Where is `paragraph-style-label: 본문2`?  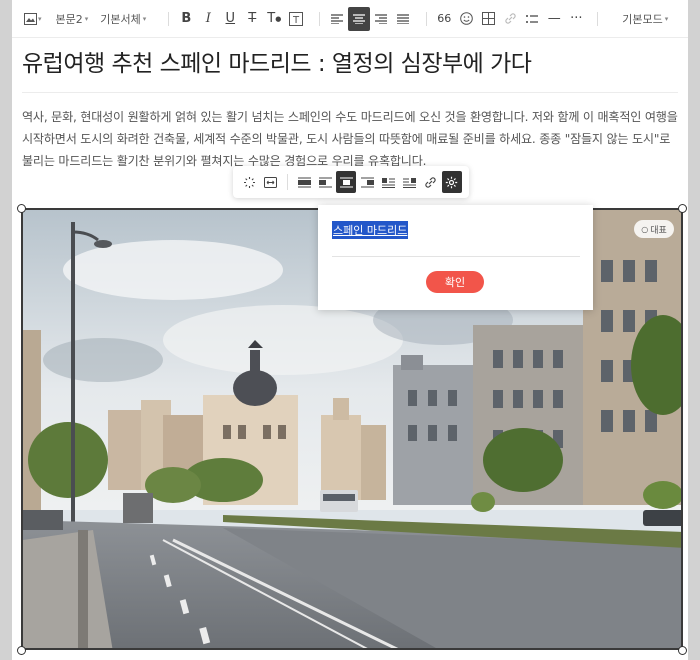
paragraph-style-label: 본문2 is located at coordinates (69, 19).